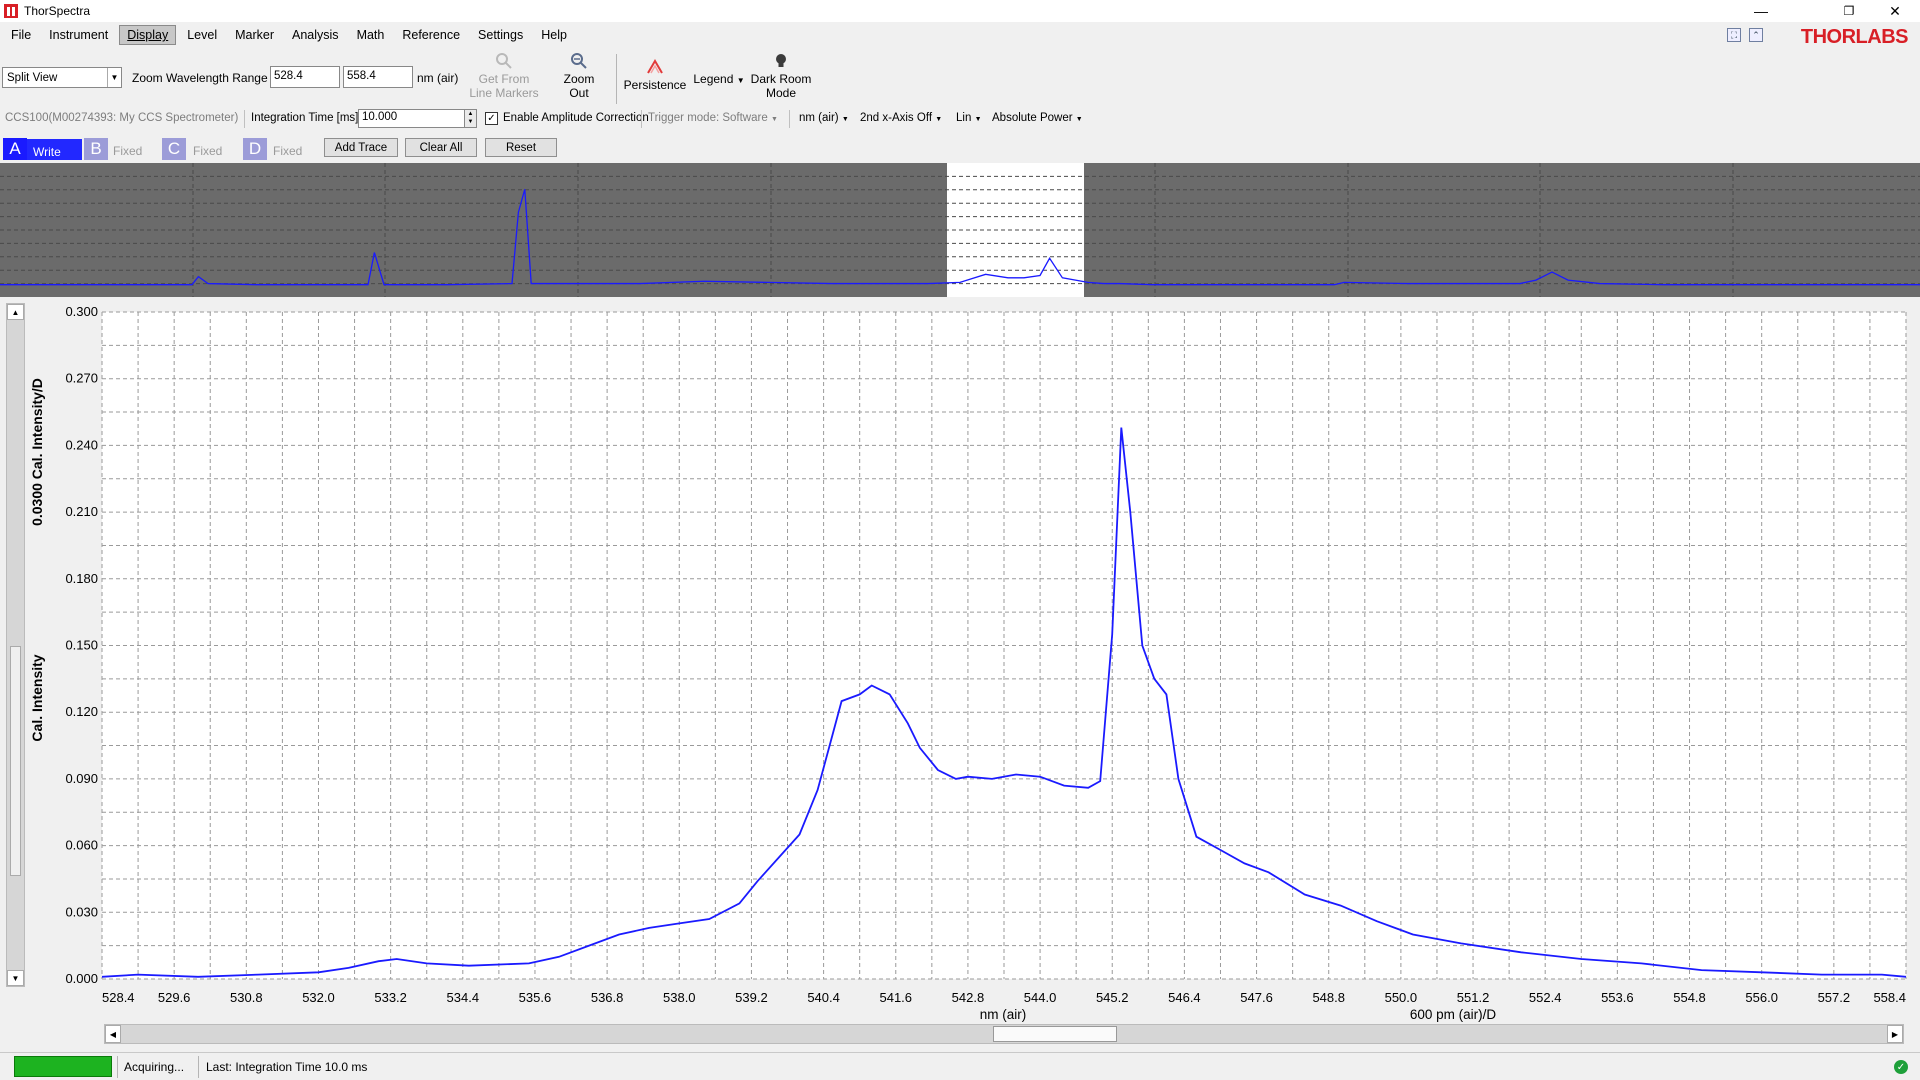 Image resolution: width=1920 pixels, height=1080 pixels. Describe the element at coordinates (500, 35) in the screenshot. I see `menu-settings: Settings` at that location.